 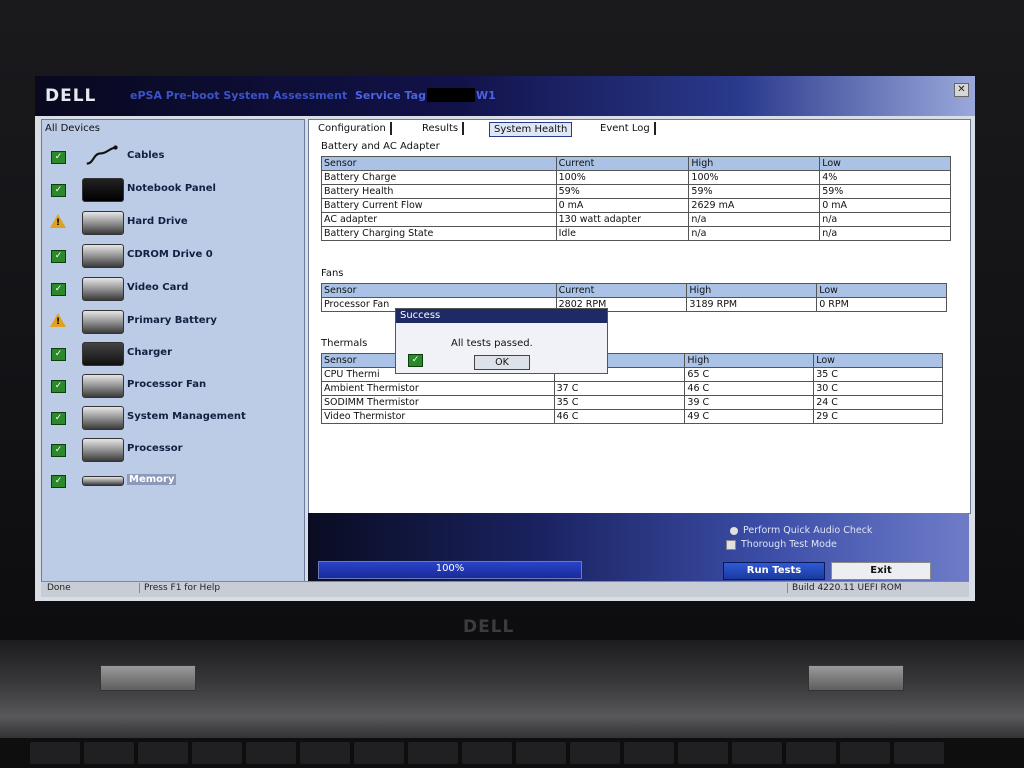 What do you see at coordinates (731, 544) in the screenshot?
I see `checkbox-icon` at bounding box center [731, 544].